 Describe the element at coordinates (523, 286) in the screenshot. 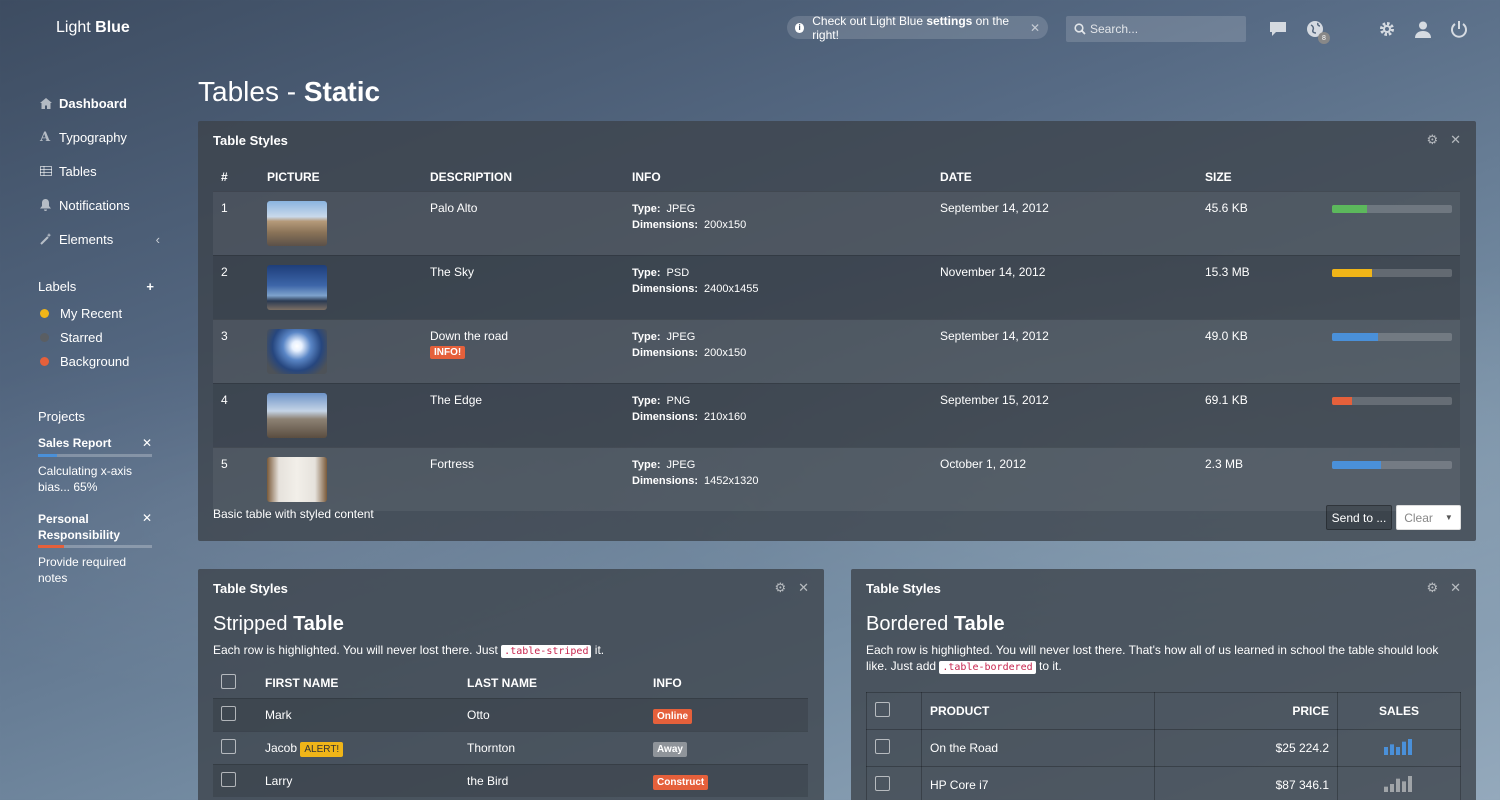

I see `description-cell: The Sky` at that location.